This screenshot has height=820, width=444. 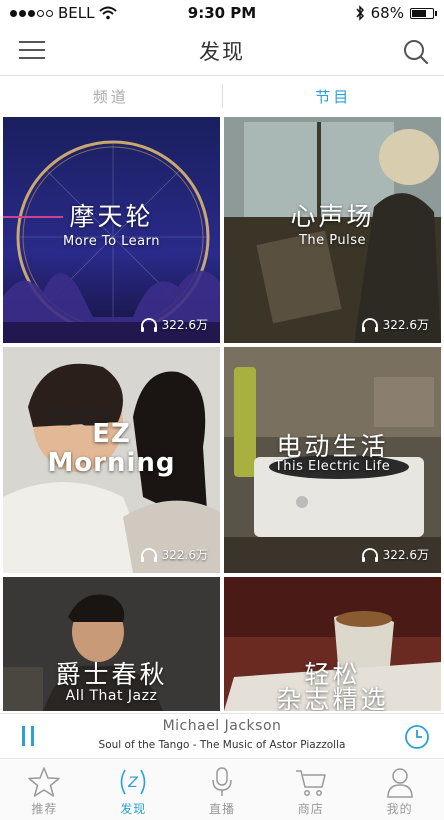 I want to click on card-title-en: The Pulse, so click(x=332, y=240).